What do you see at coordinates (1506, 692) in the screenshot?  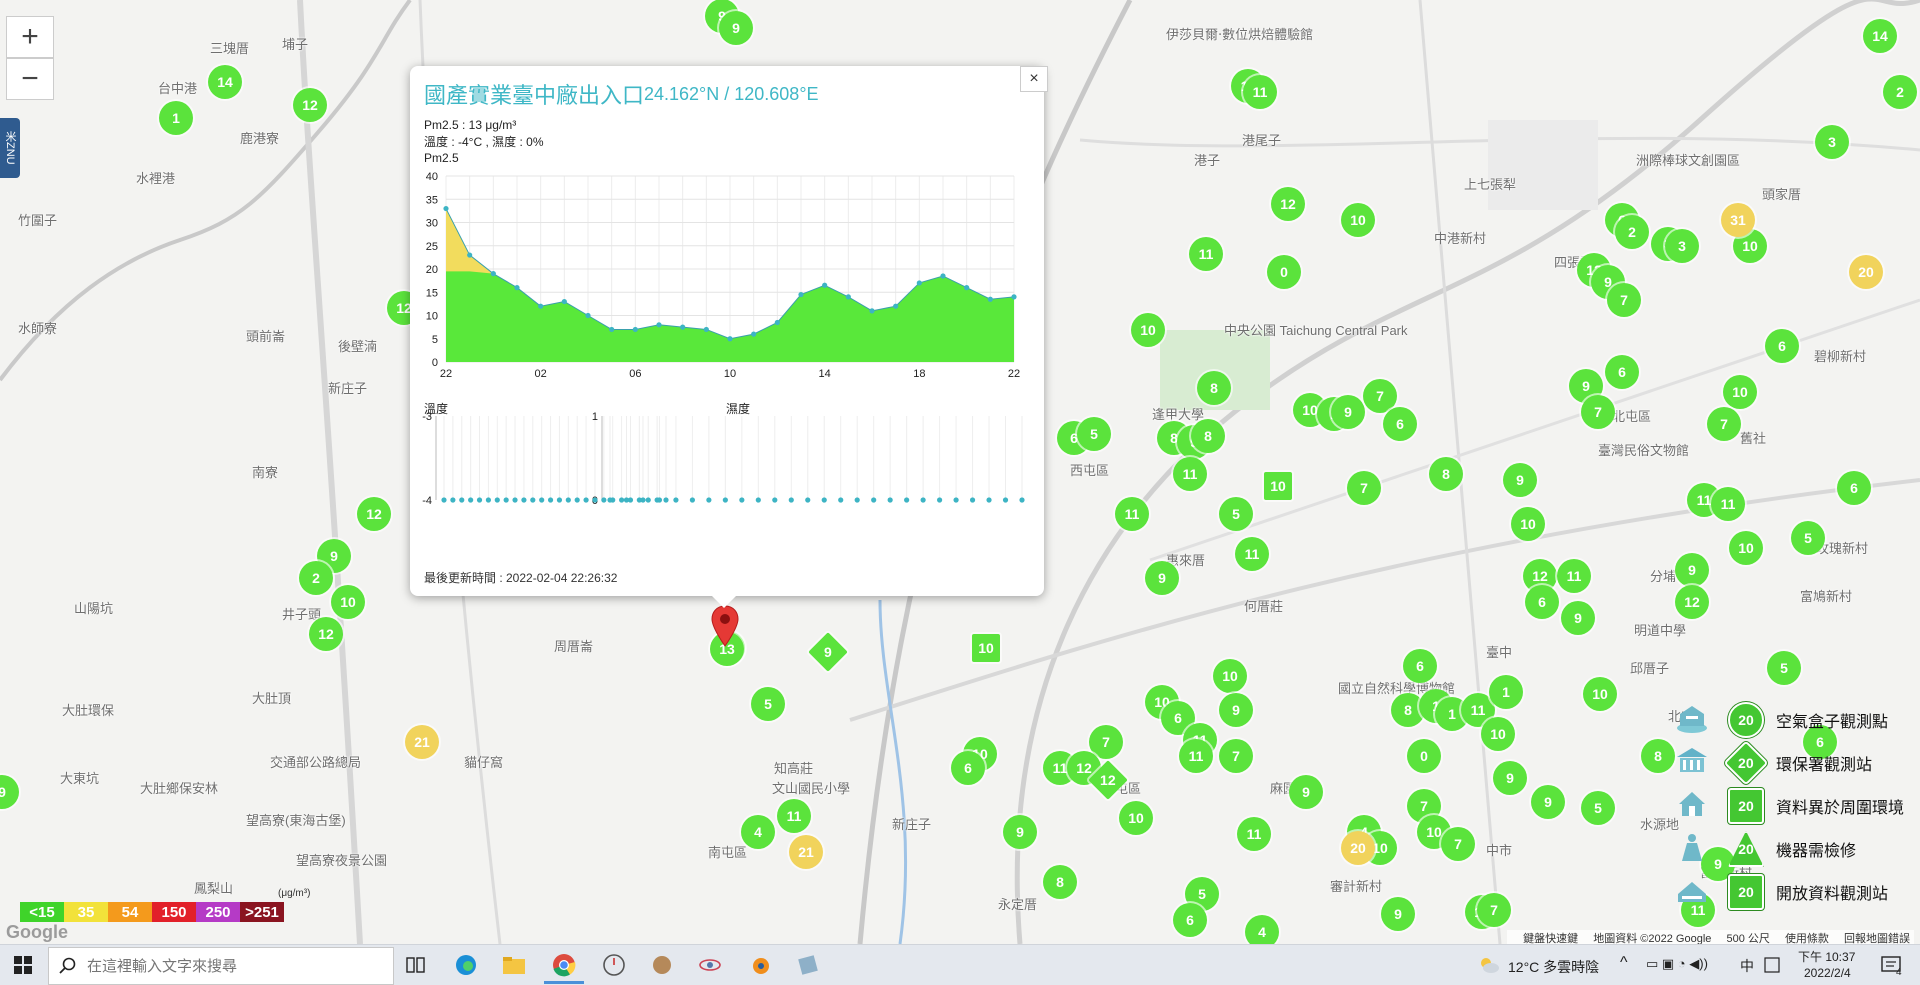 I see `sensor-marker: 1` at bounding box center [1506, 692].